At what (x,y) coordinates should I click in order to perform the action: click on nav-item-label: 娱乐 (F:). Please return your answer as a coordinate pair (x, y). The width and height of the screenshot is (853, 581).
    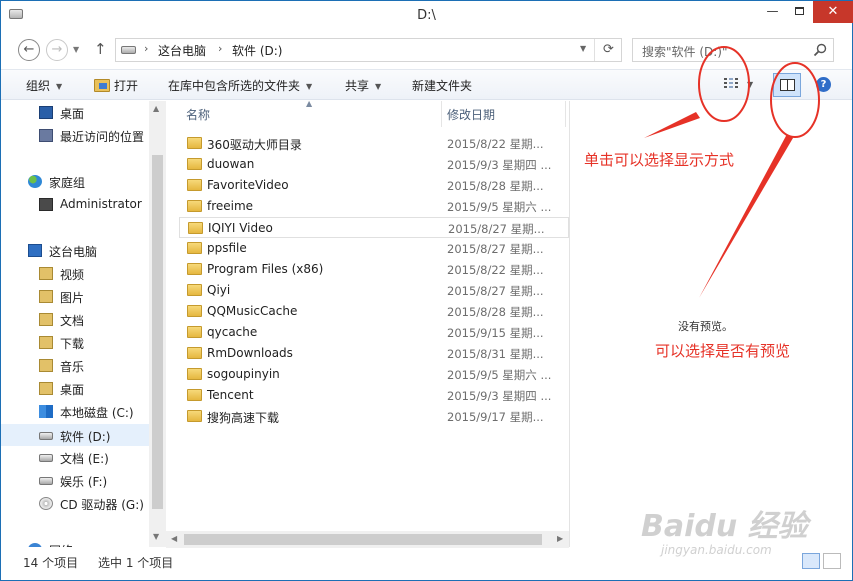
    Looking at the image, I should click on (84, 482).